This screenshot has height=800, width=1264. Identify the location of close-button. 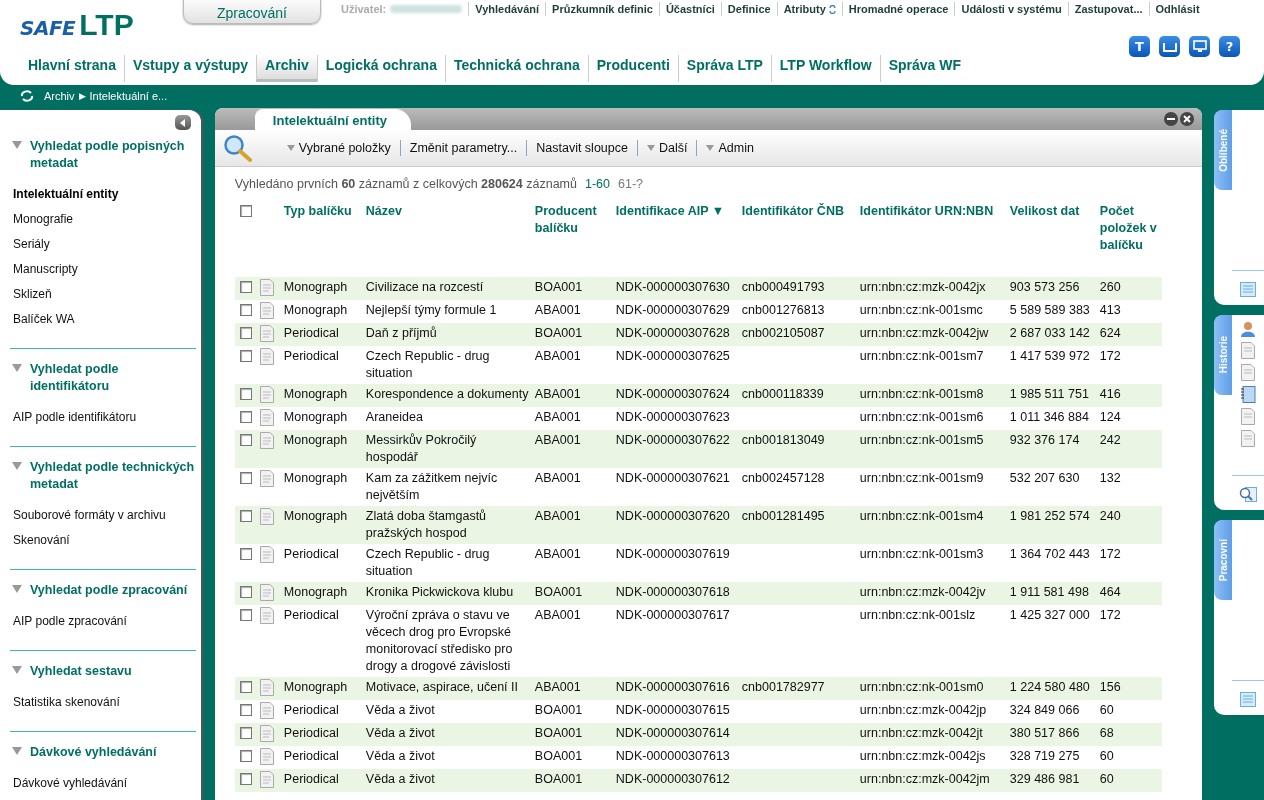
(1187, 119).